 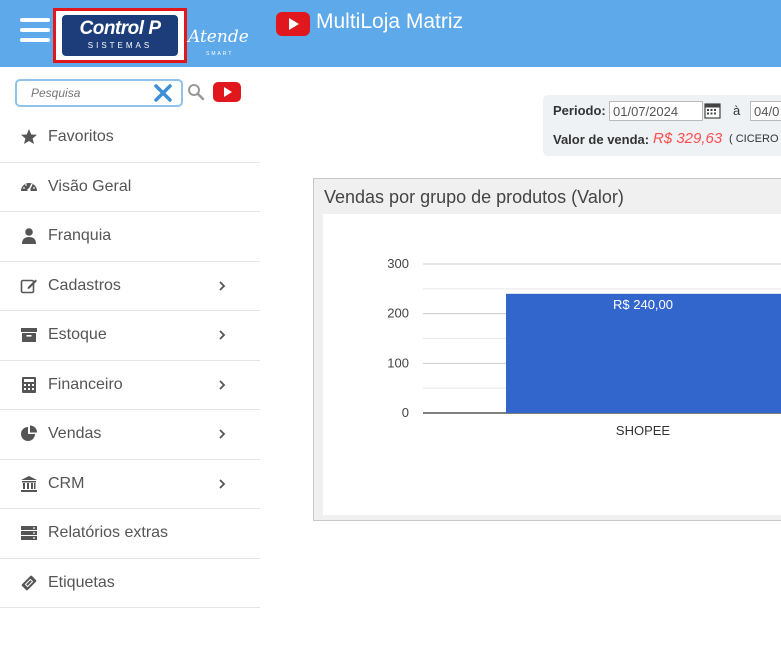 What do you see at coordinates (227, 92) in the screenshot?
I see `youtube-help-icon` at bounding box center [227, 92].